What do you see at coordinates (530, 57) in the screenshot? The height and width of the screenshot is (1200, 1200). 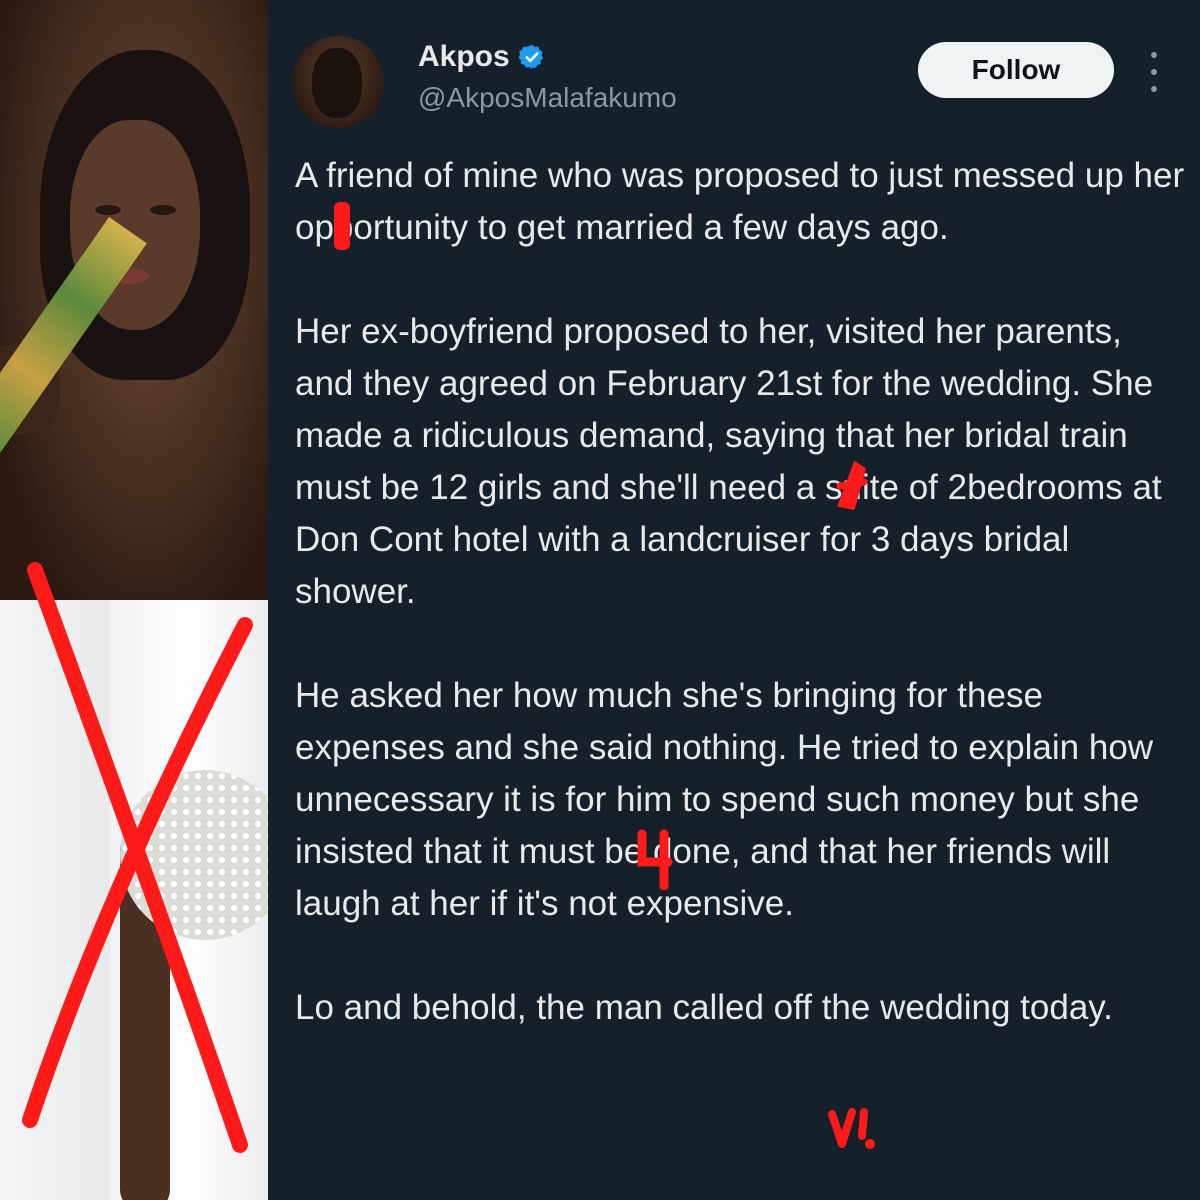 I see `verified-badge-icon` at bounding box center [530, 57].